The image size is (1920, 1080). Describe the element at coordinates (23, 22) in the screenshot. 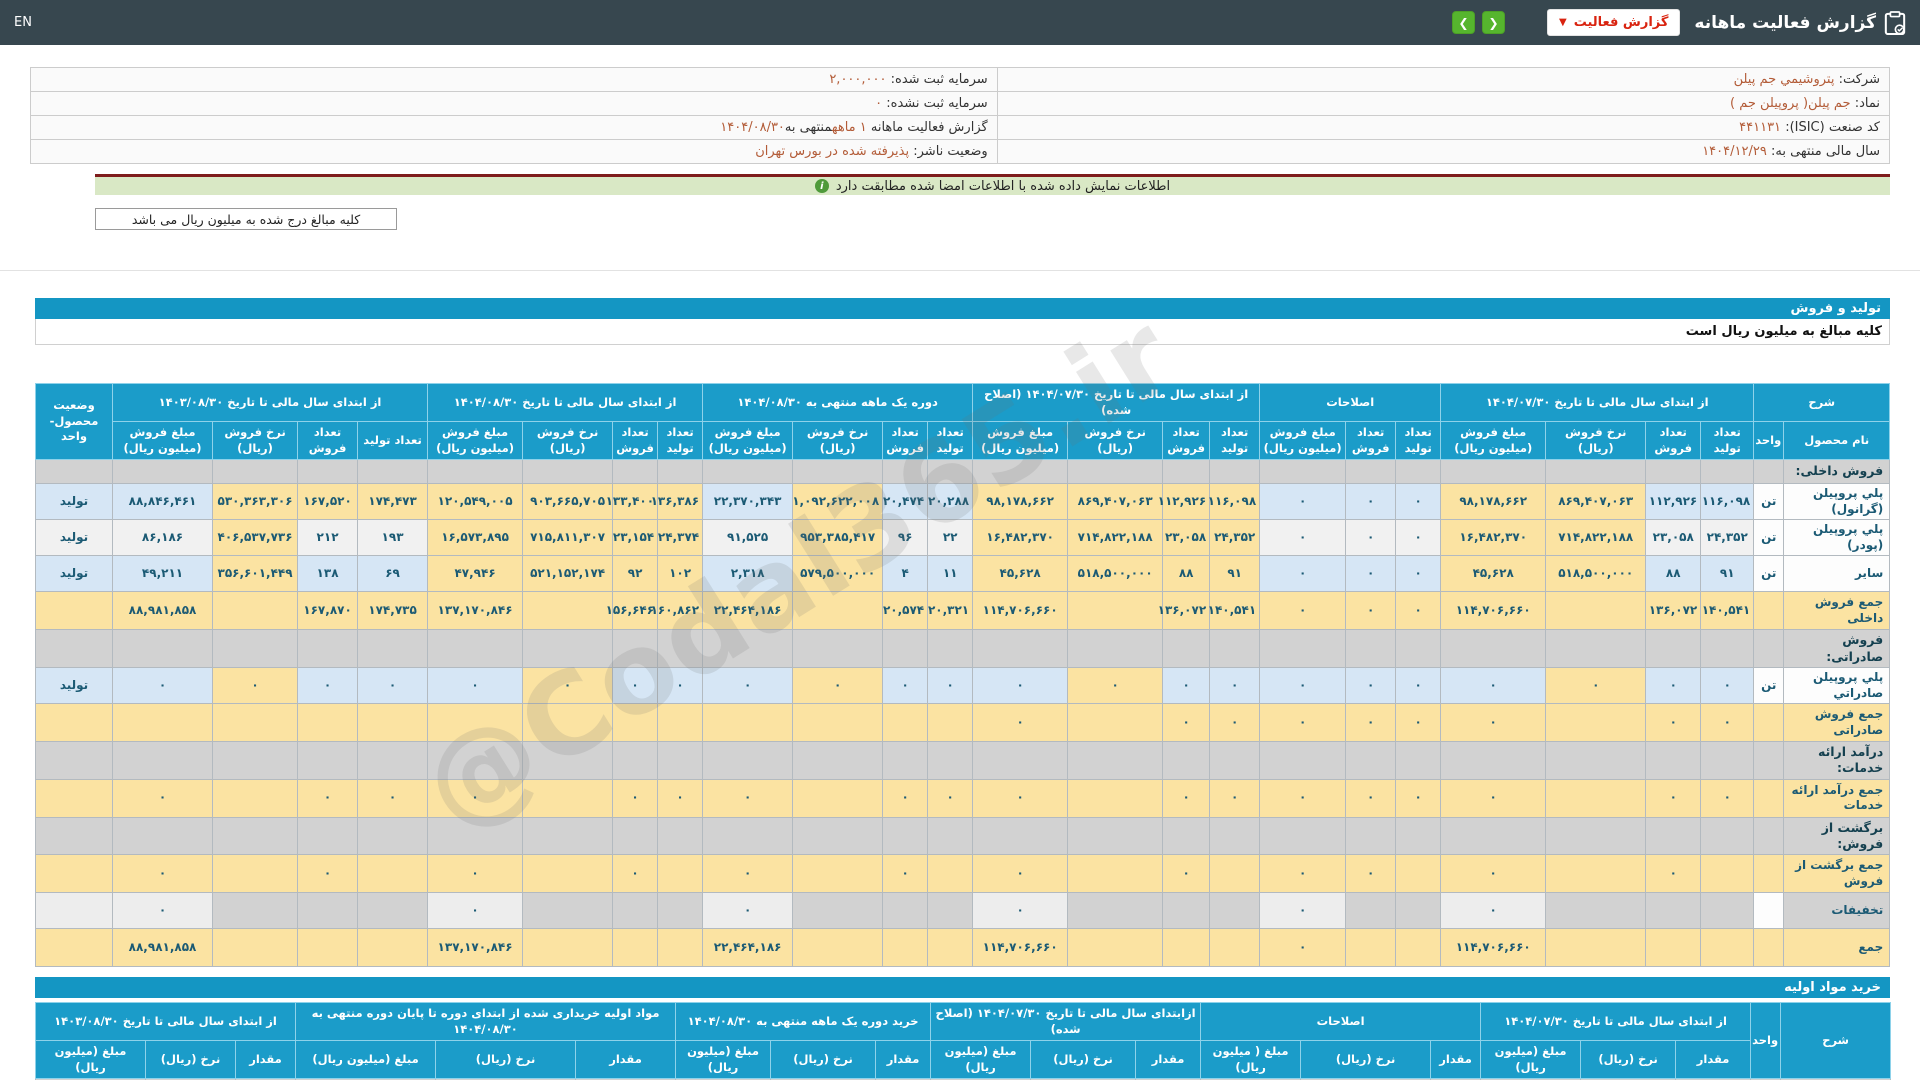

I see `language-switch-en: EN` at that location.